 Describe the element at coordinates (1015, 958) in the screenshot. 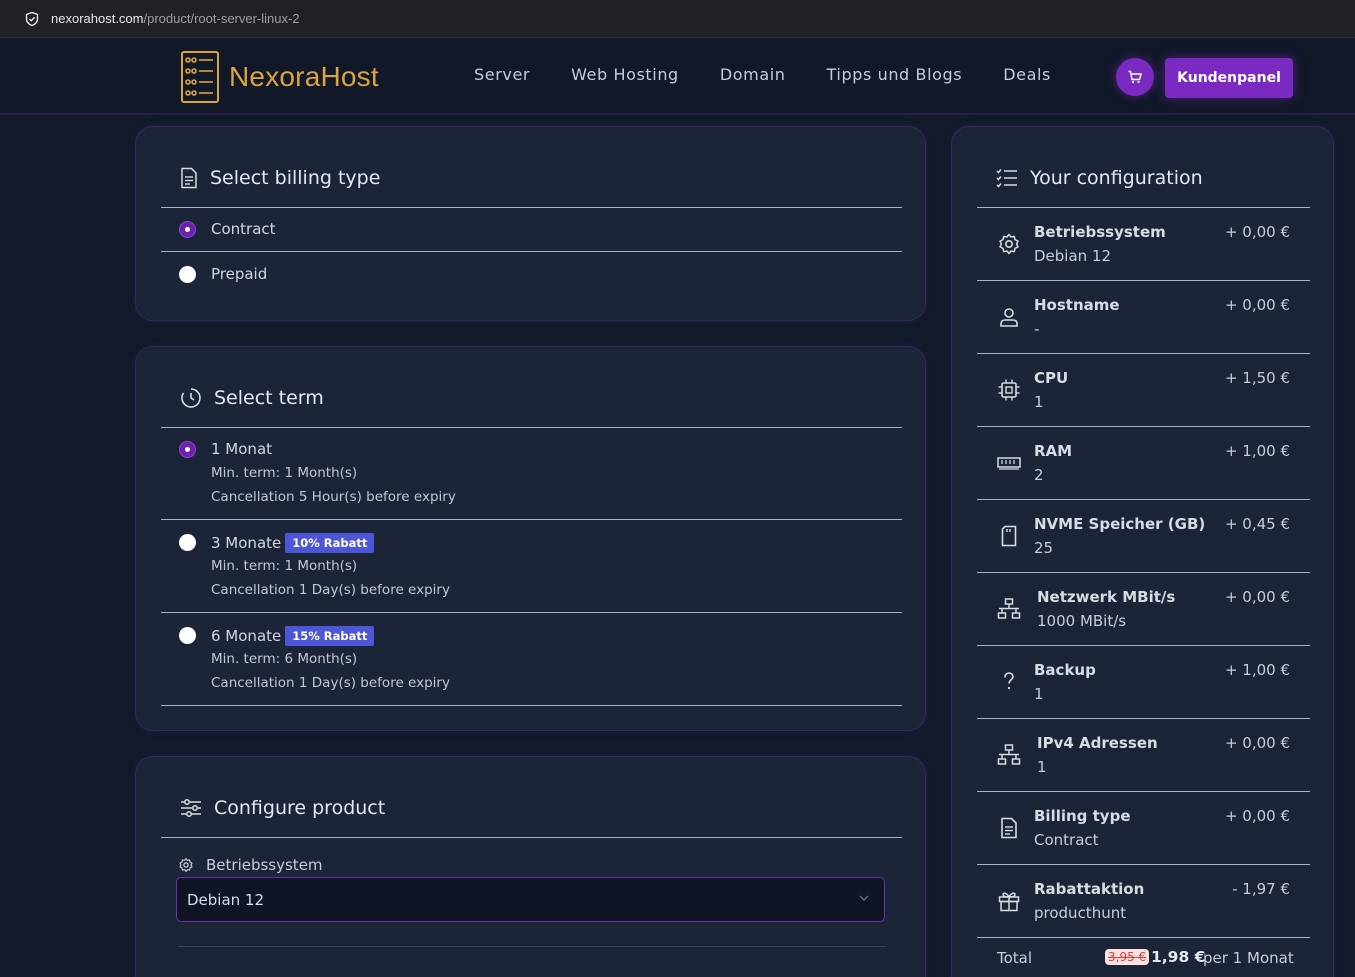

I see `total-label: Total` at that location.